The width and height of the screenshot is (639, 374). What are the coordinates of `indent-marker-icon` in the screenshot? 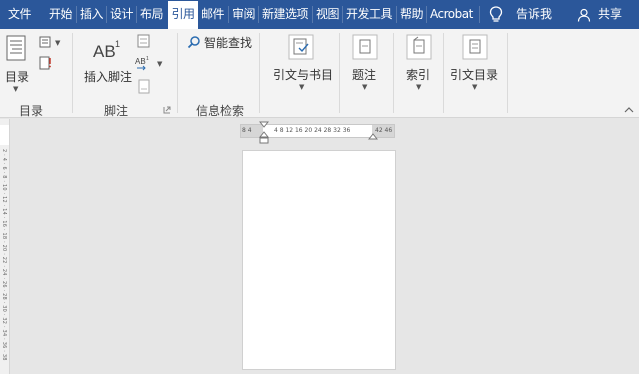 It's located at (264, 133).